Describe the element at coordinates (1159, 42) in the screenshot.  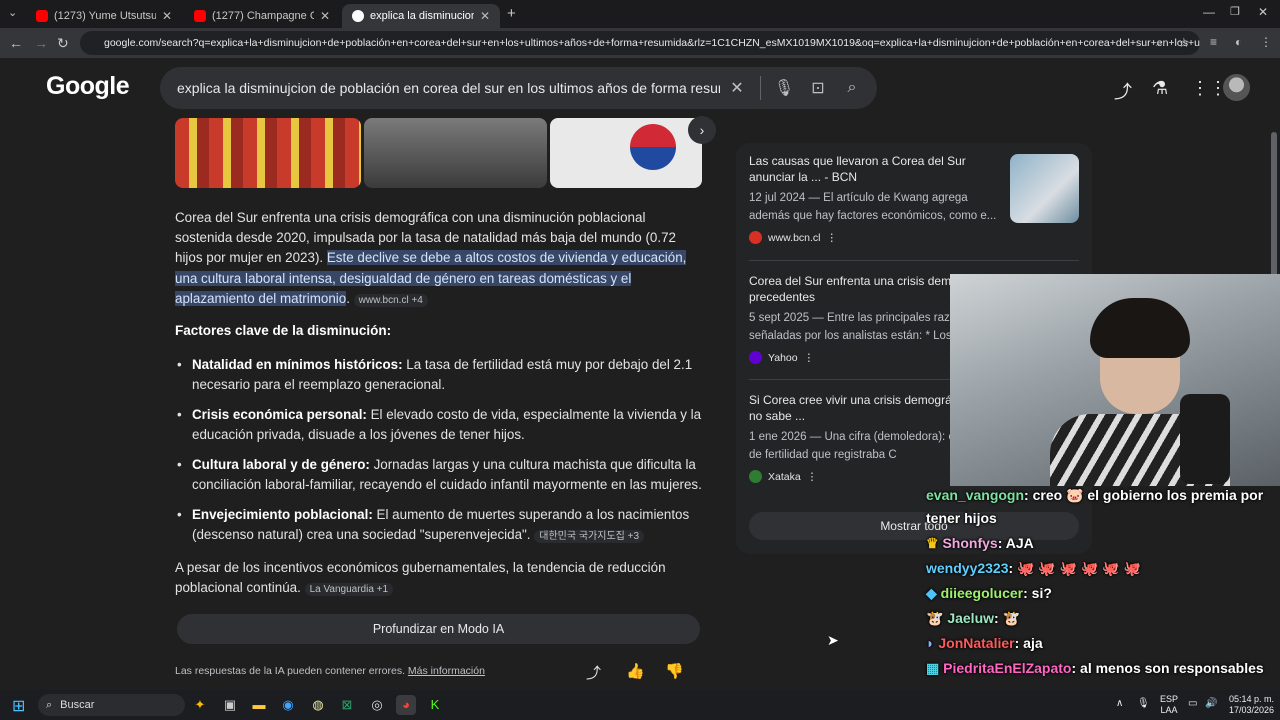
I see `zoom-icon: ⌕` at that location.